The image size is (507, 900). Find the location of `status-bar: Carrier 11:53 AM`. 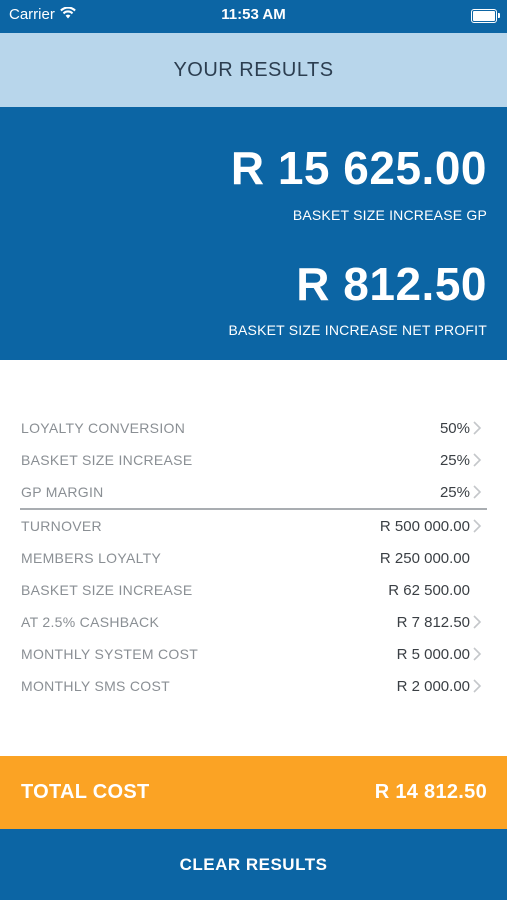

status-bar: Carrier 11:53 AM is located at coordinates (253, 16).